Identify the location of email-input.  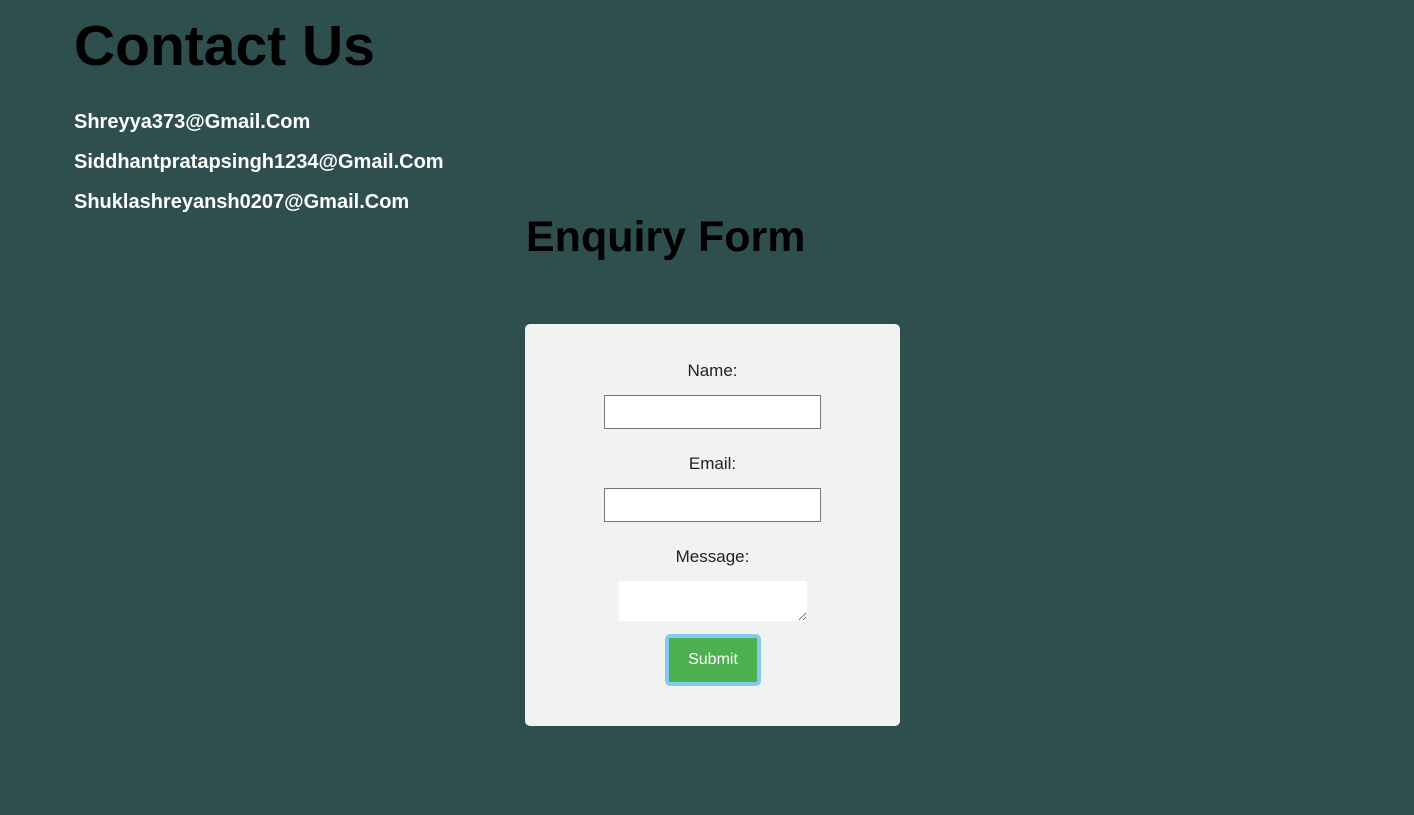
(712, 505).